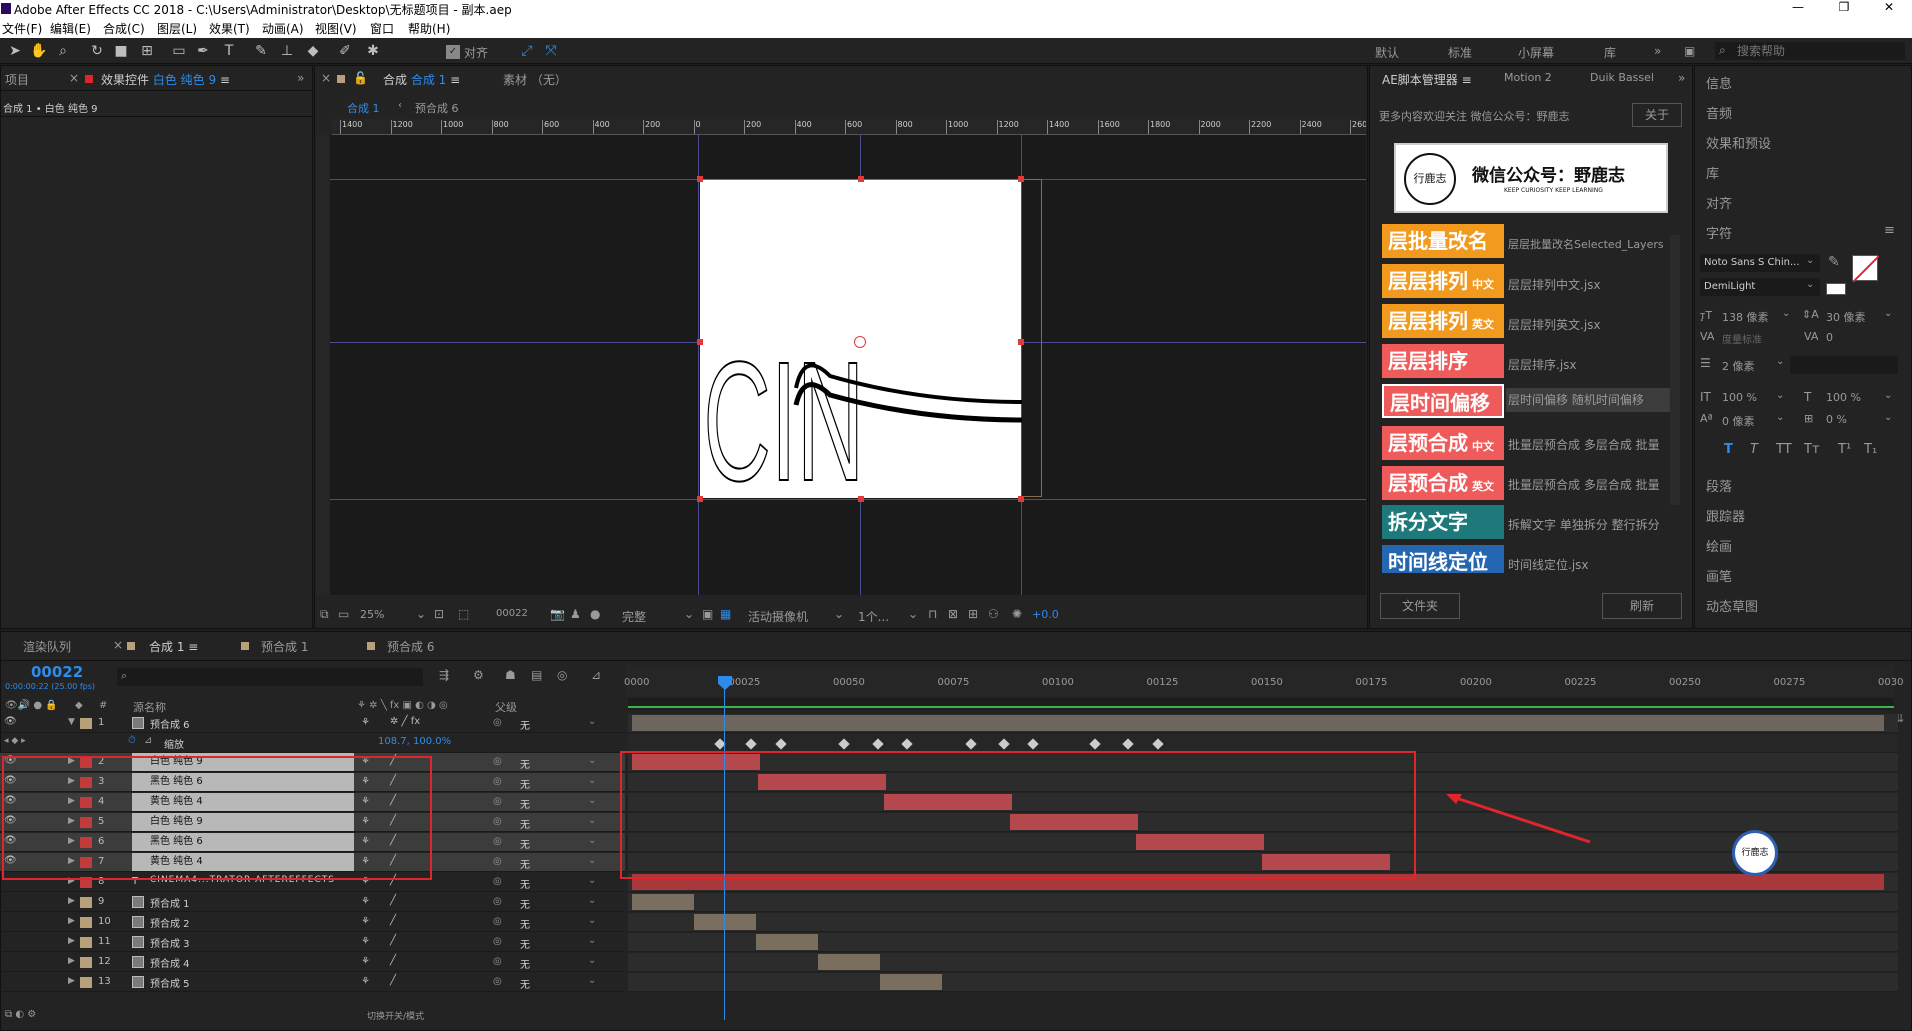  Describe the element at coordinates (177, 28) in the screenshot. I see `menu-layer: 图层(L)` at that location.